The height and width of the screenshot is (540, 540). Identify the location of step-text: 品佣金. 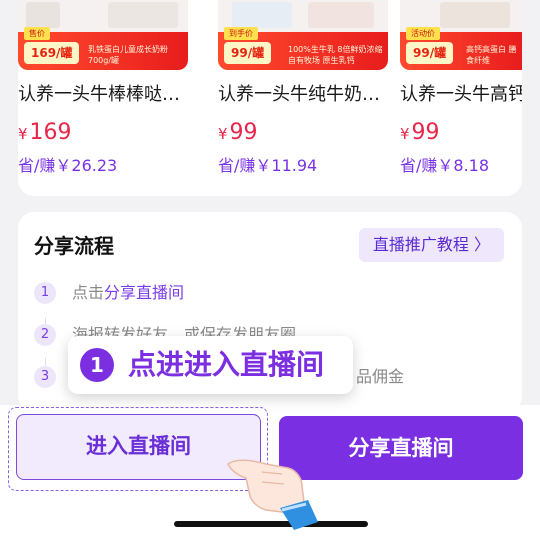
(380, 376).